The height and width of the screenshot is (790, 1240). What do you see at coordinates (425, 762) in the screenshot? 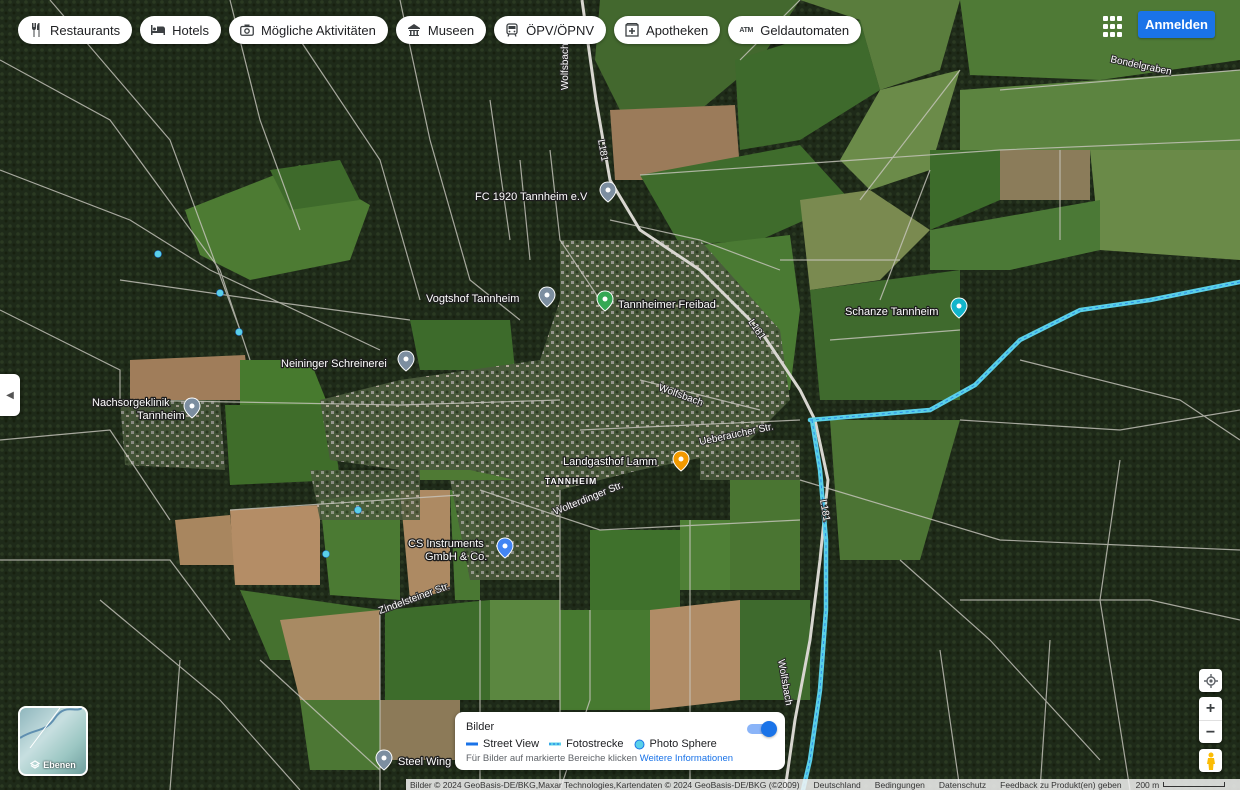
I see `place-label: Steel Wing` at bounding box center [425, 762].